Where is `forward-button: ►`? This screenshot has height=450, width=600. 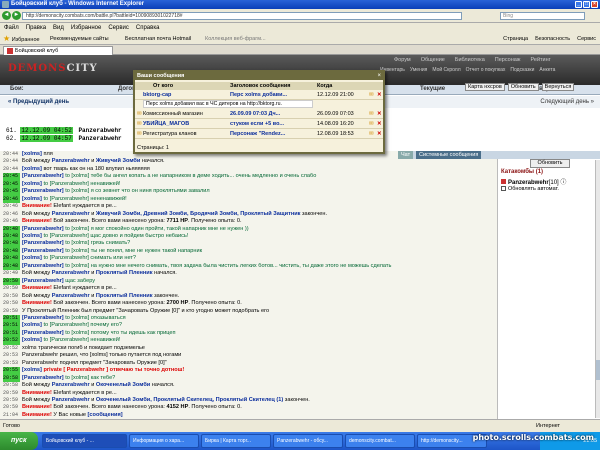
forward-button: ► is located at coordinates (16, 15).